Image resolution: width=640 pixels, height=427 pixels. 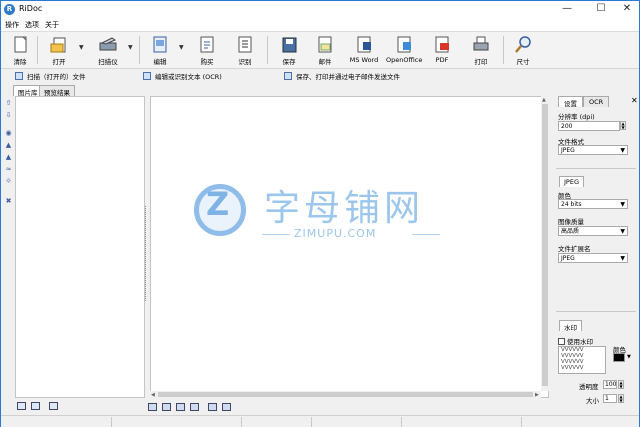 What do you see at coordinates (567, 9) in the screenshot?
I see `minimize-button: —` at bounding box center [567, 9].